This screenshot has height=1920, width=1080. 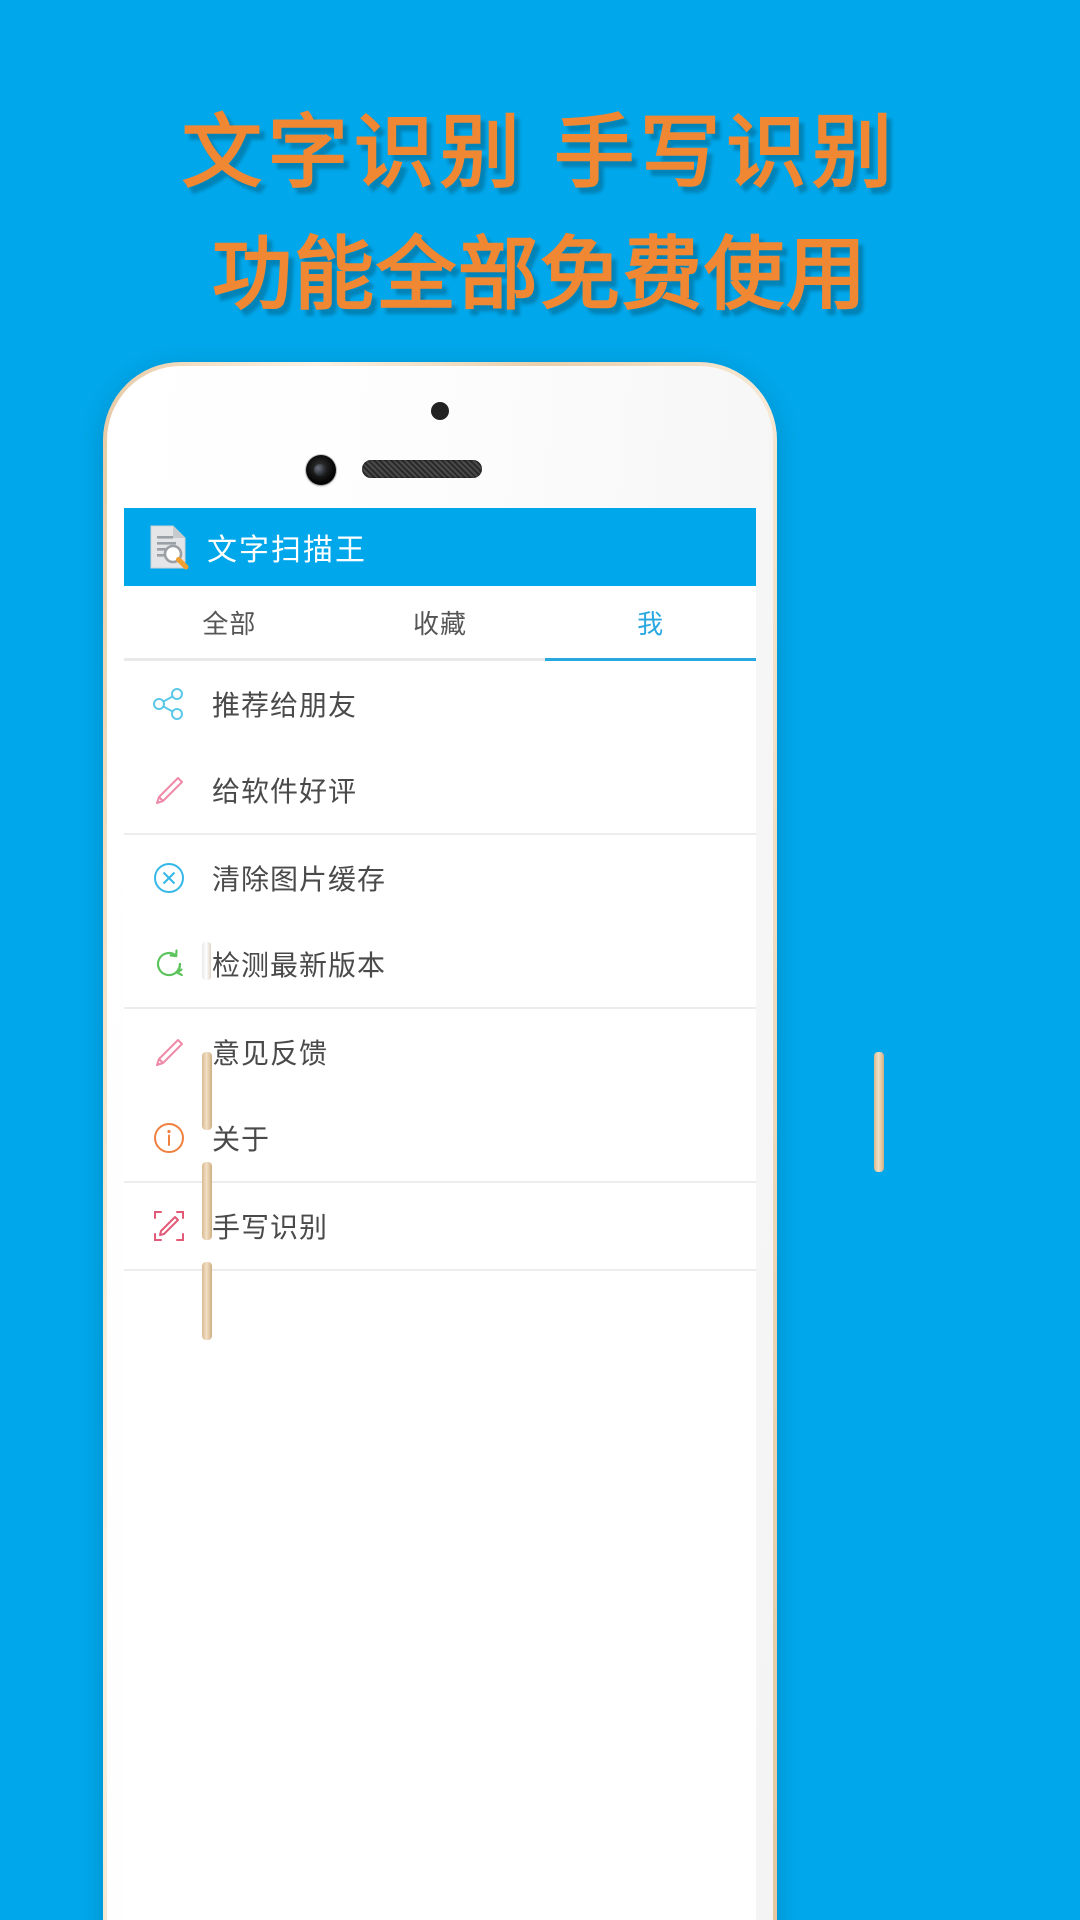 I want to click on list-item-clear-cache: 清除图片缓存, so click(x=440, y=878).